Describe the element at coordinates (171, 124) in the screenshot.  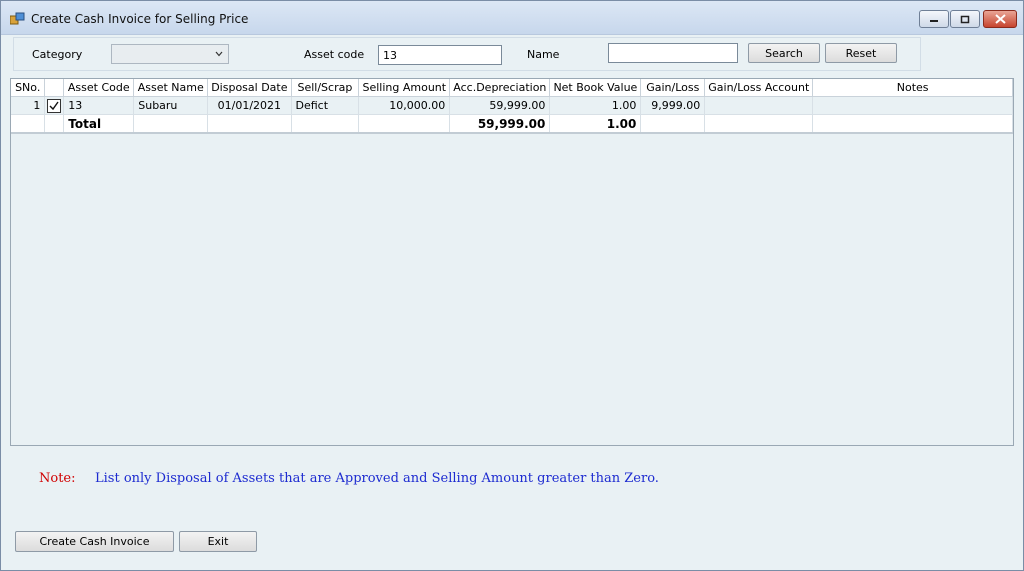
I see `total-cell-asset-name` at that location.